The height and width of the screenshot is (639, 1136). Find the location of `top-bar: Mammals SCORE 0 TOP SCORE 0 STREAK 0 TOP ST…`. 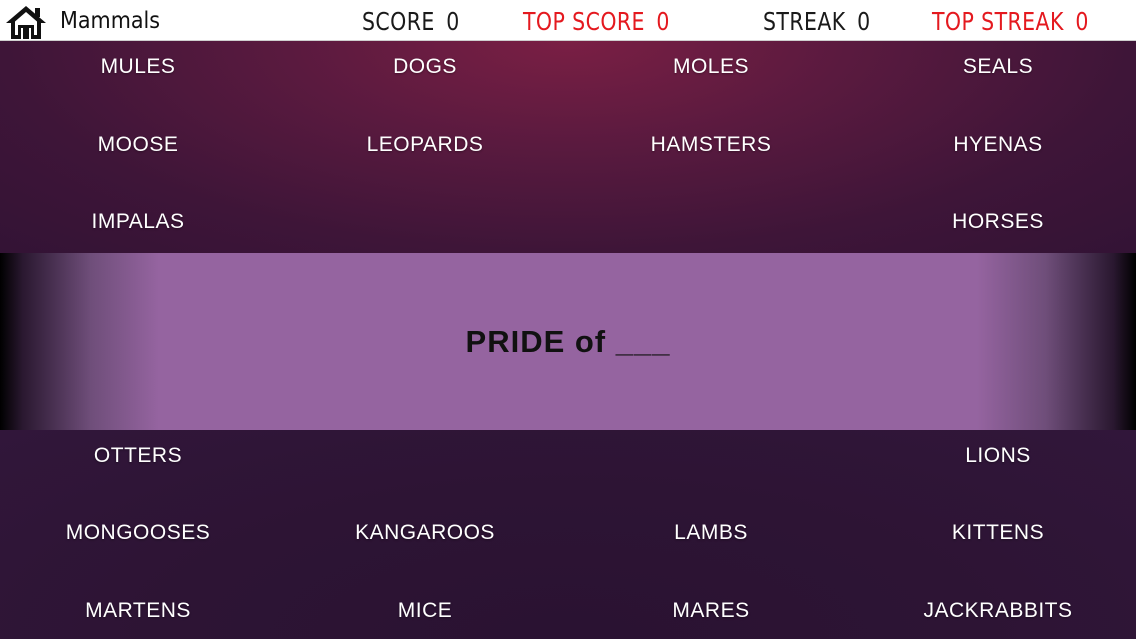

top-bar: Mammals SCORE 0 TOP SCORE 0 STREAK 0 TOP ST… is located at coordinates (568, 20).